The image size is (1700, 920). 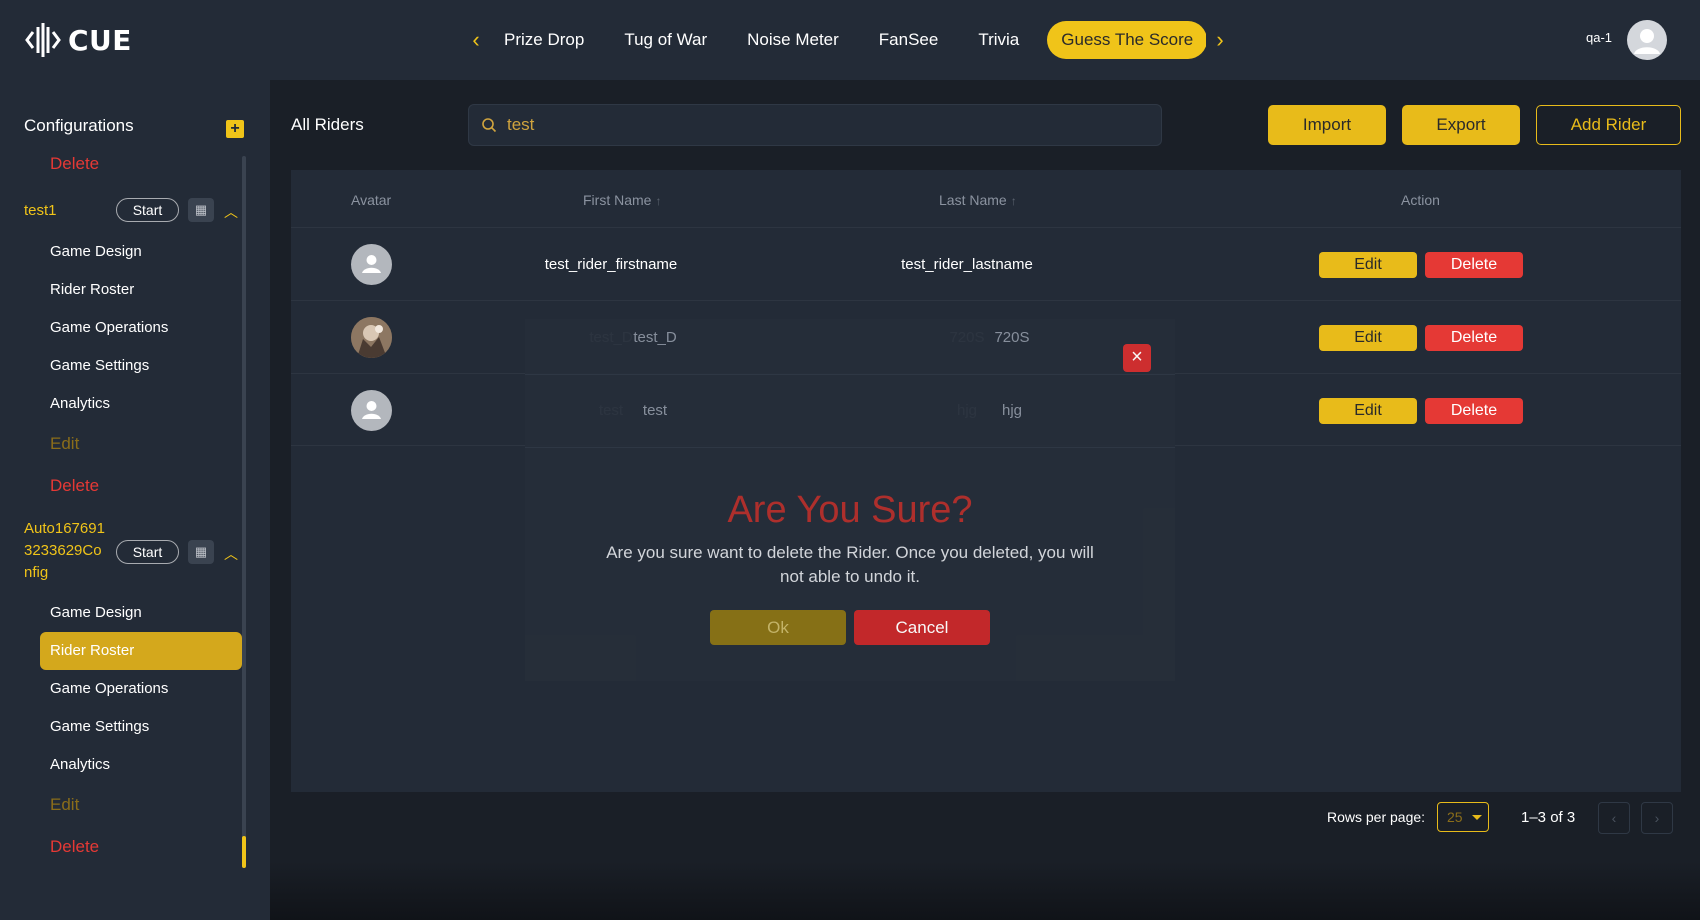 What do you see at coordinates (1012, 337) in the screenshot?
I see `modal-bg-last-name: 720S` at bounding box center [1012, 337].